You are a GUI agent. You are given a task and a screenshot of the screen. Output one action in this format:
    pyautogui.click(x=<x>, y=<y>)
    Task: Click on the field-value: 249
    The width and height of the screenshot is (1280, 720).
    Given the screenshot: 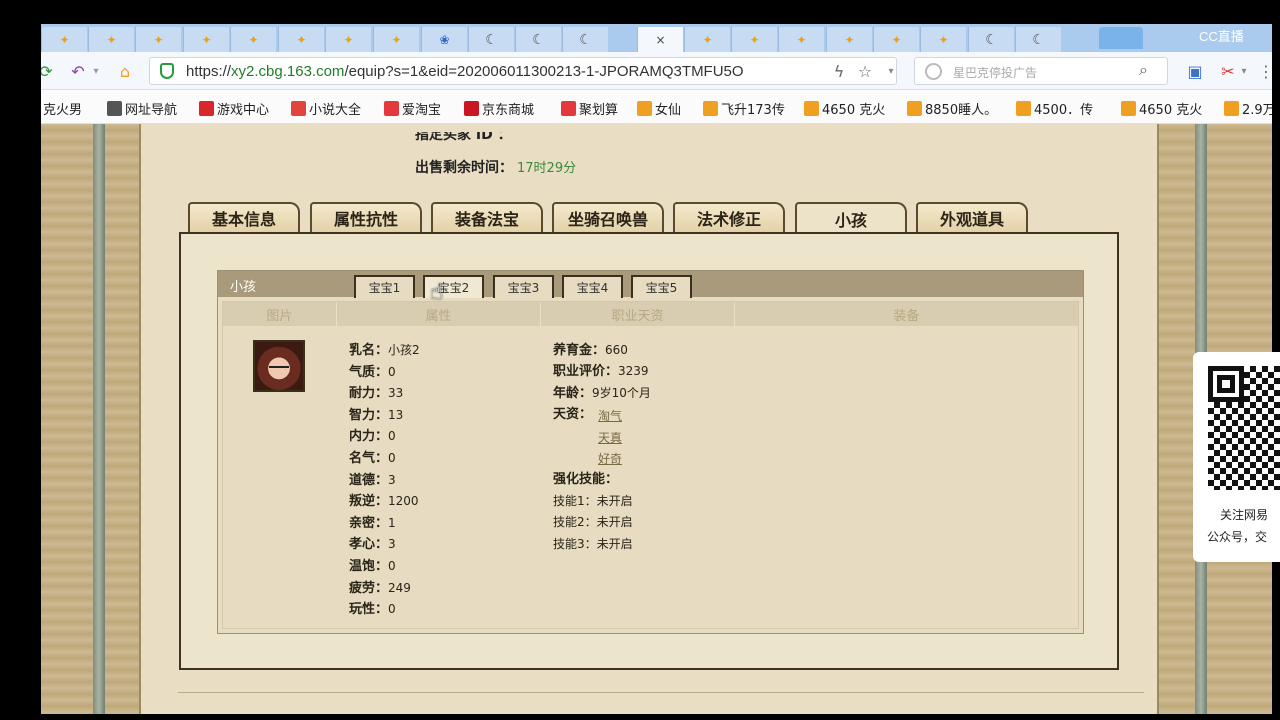 What is the action you would take?
    pyautogui.click(x=399, y=587)
    